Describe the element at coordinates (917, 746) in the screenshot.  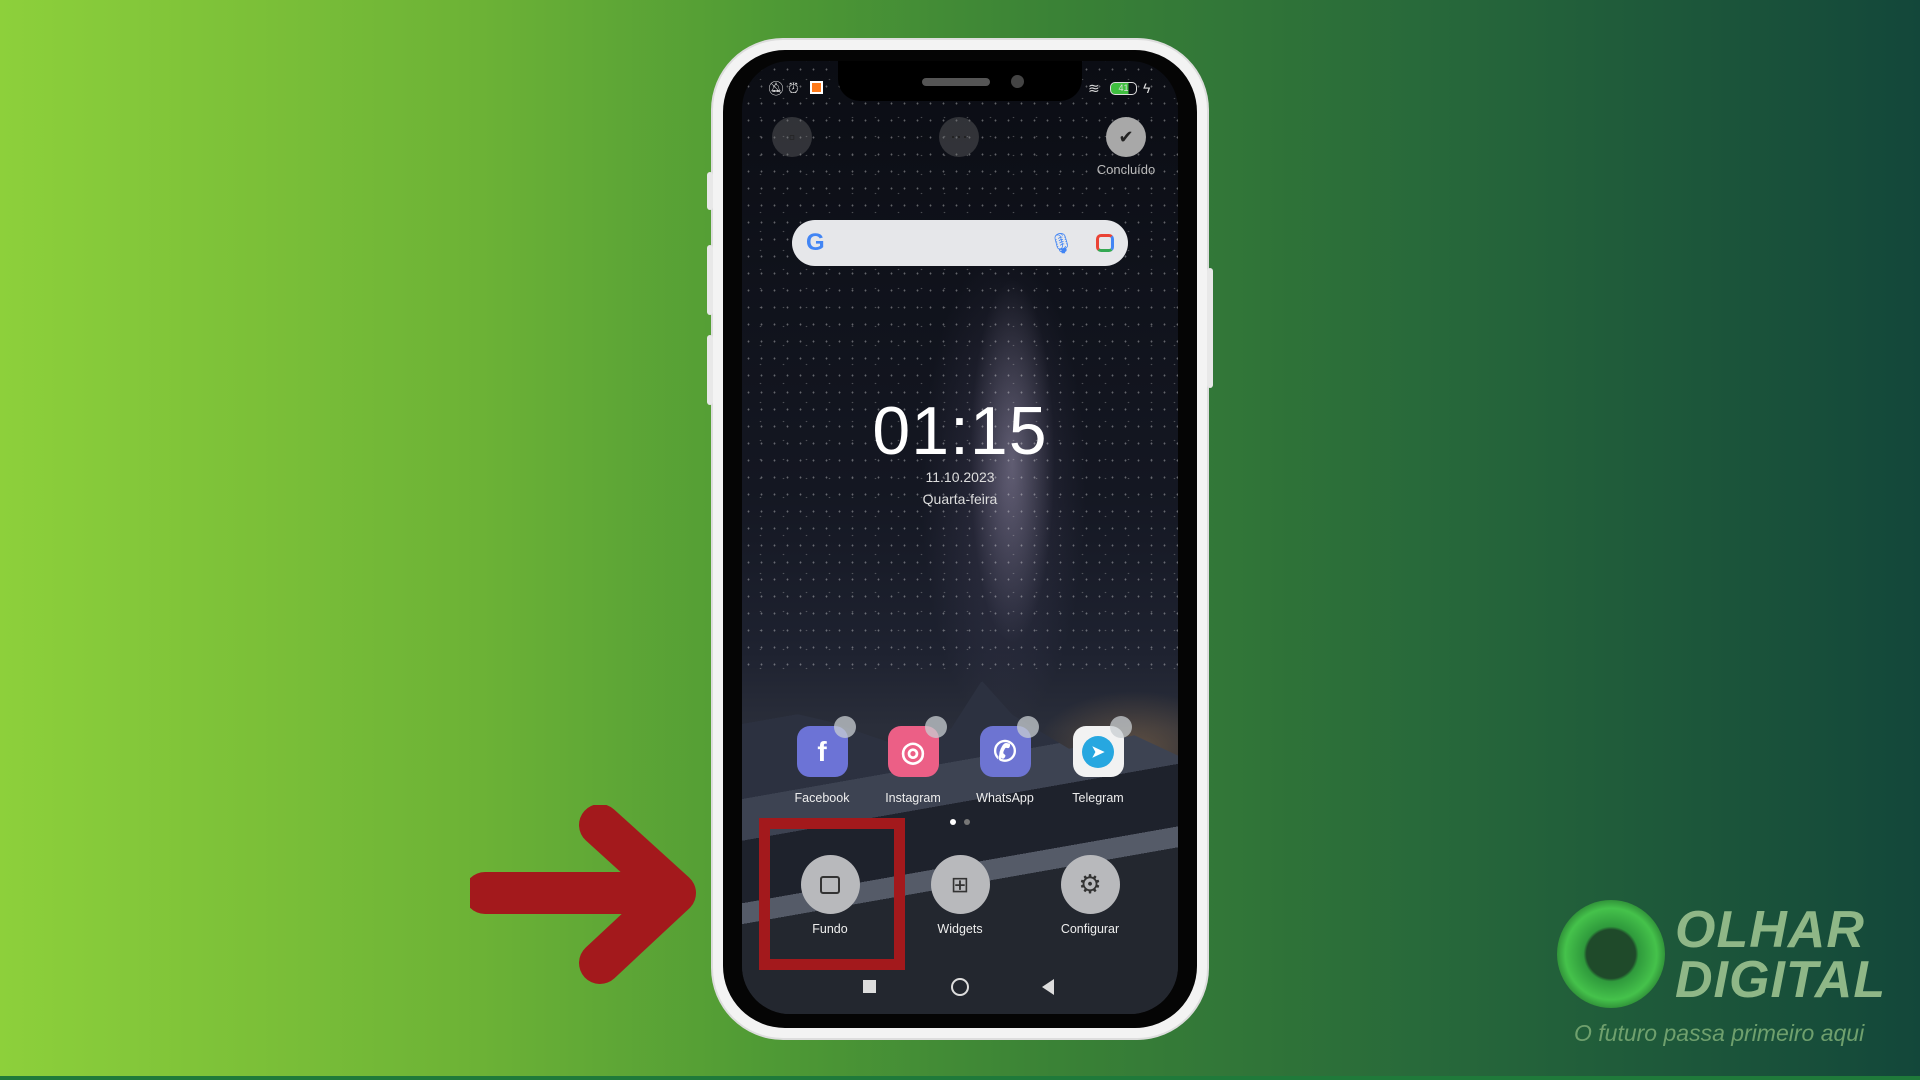
I see `instagram-icon: ◎` at that location.